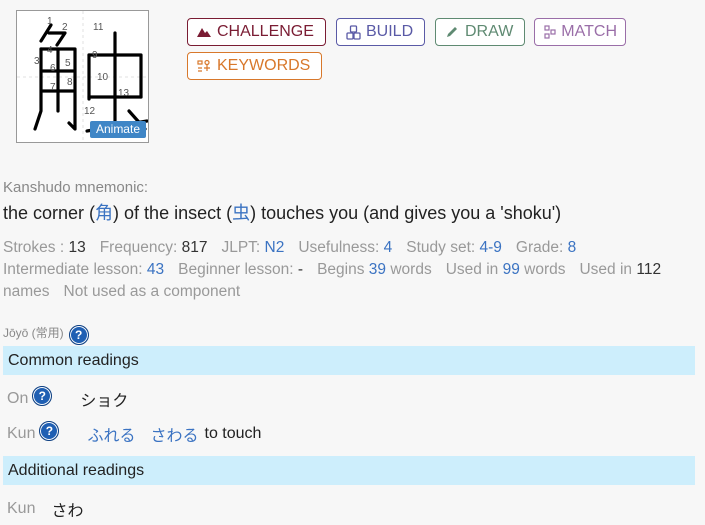 Image resolution: width=705 pixels, height=525 pixels. What do you see at coordinates (341, 247) in the screenshot?
I see `stat-label: Usefulness:` at bounding box center [341, 247].